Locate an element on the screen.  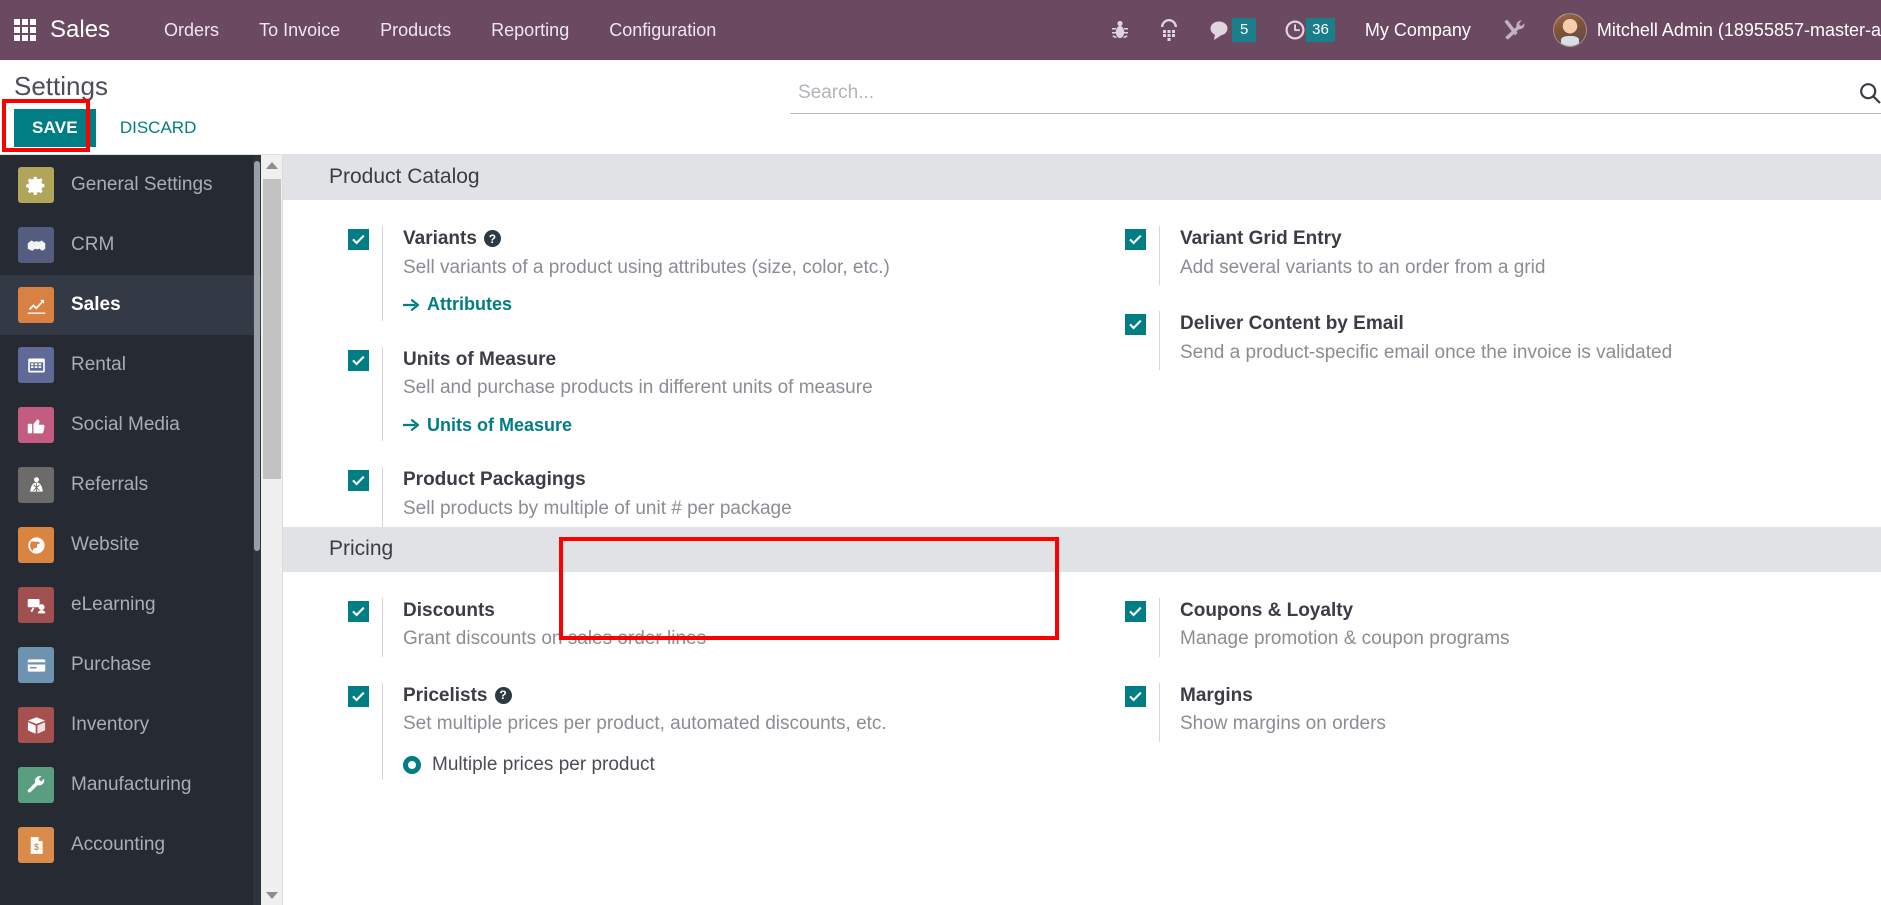
sidebar-item-general-settings: General Settings is located at coordinates (130, 185).